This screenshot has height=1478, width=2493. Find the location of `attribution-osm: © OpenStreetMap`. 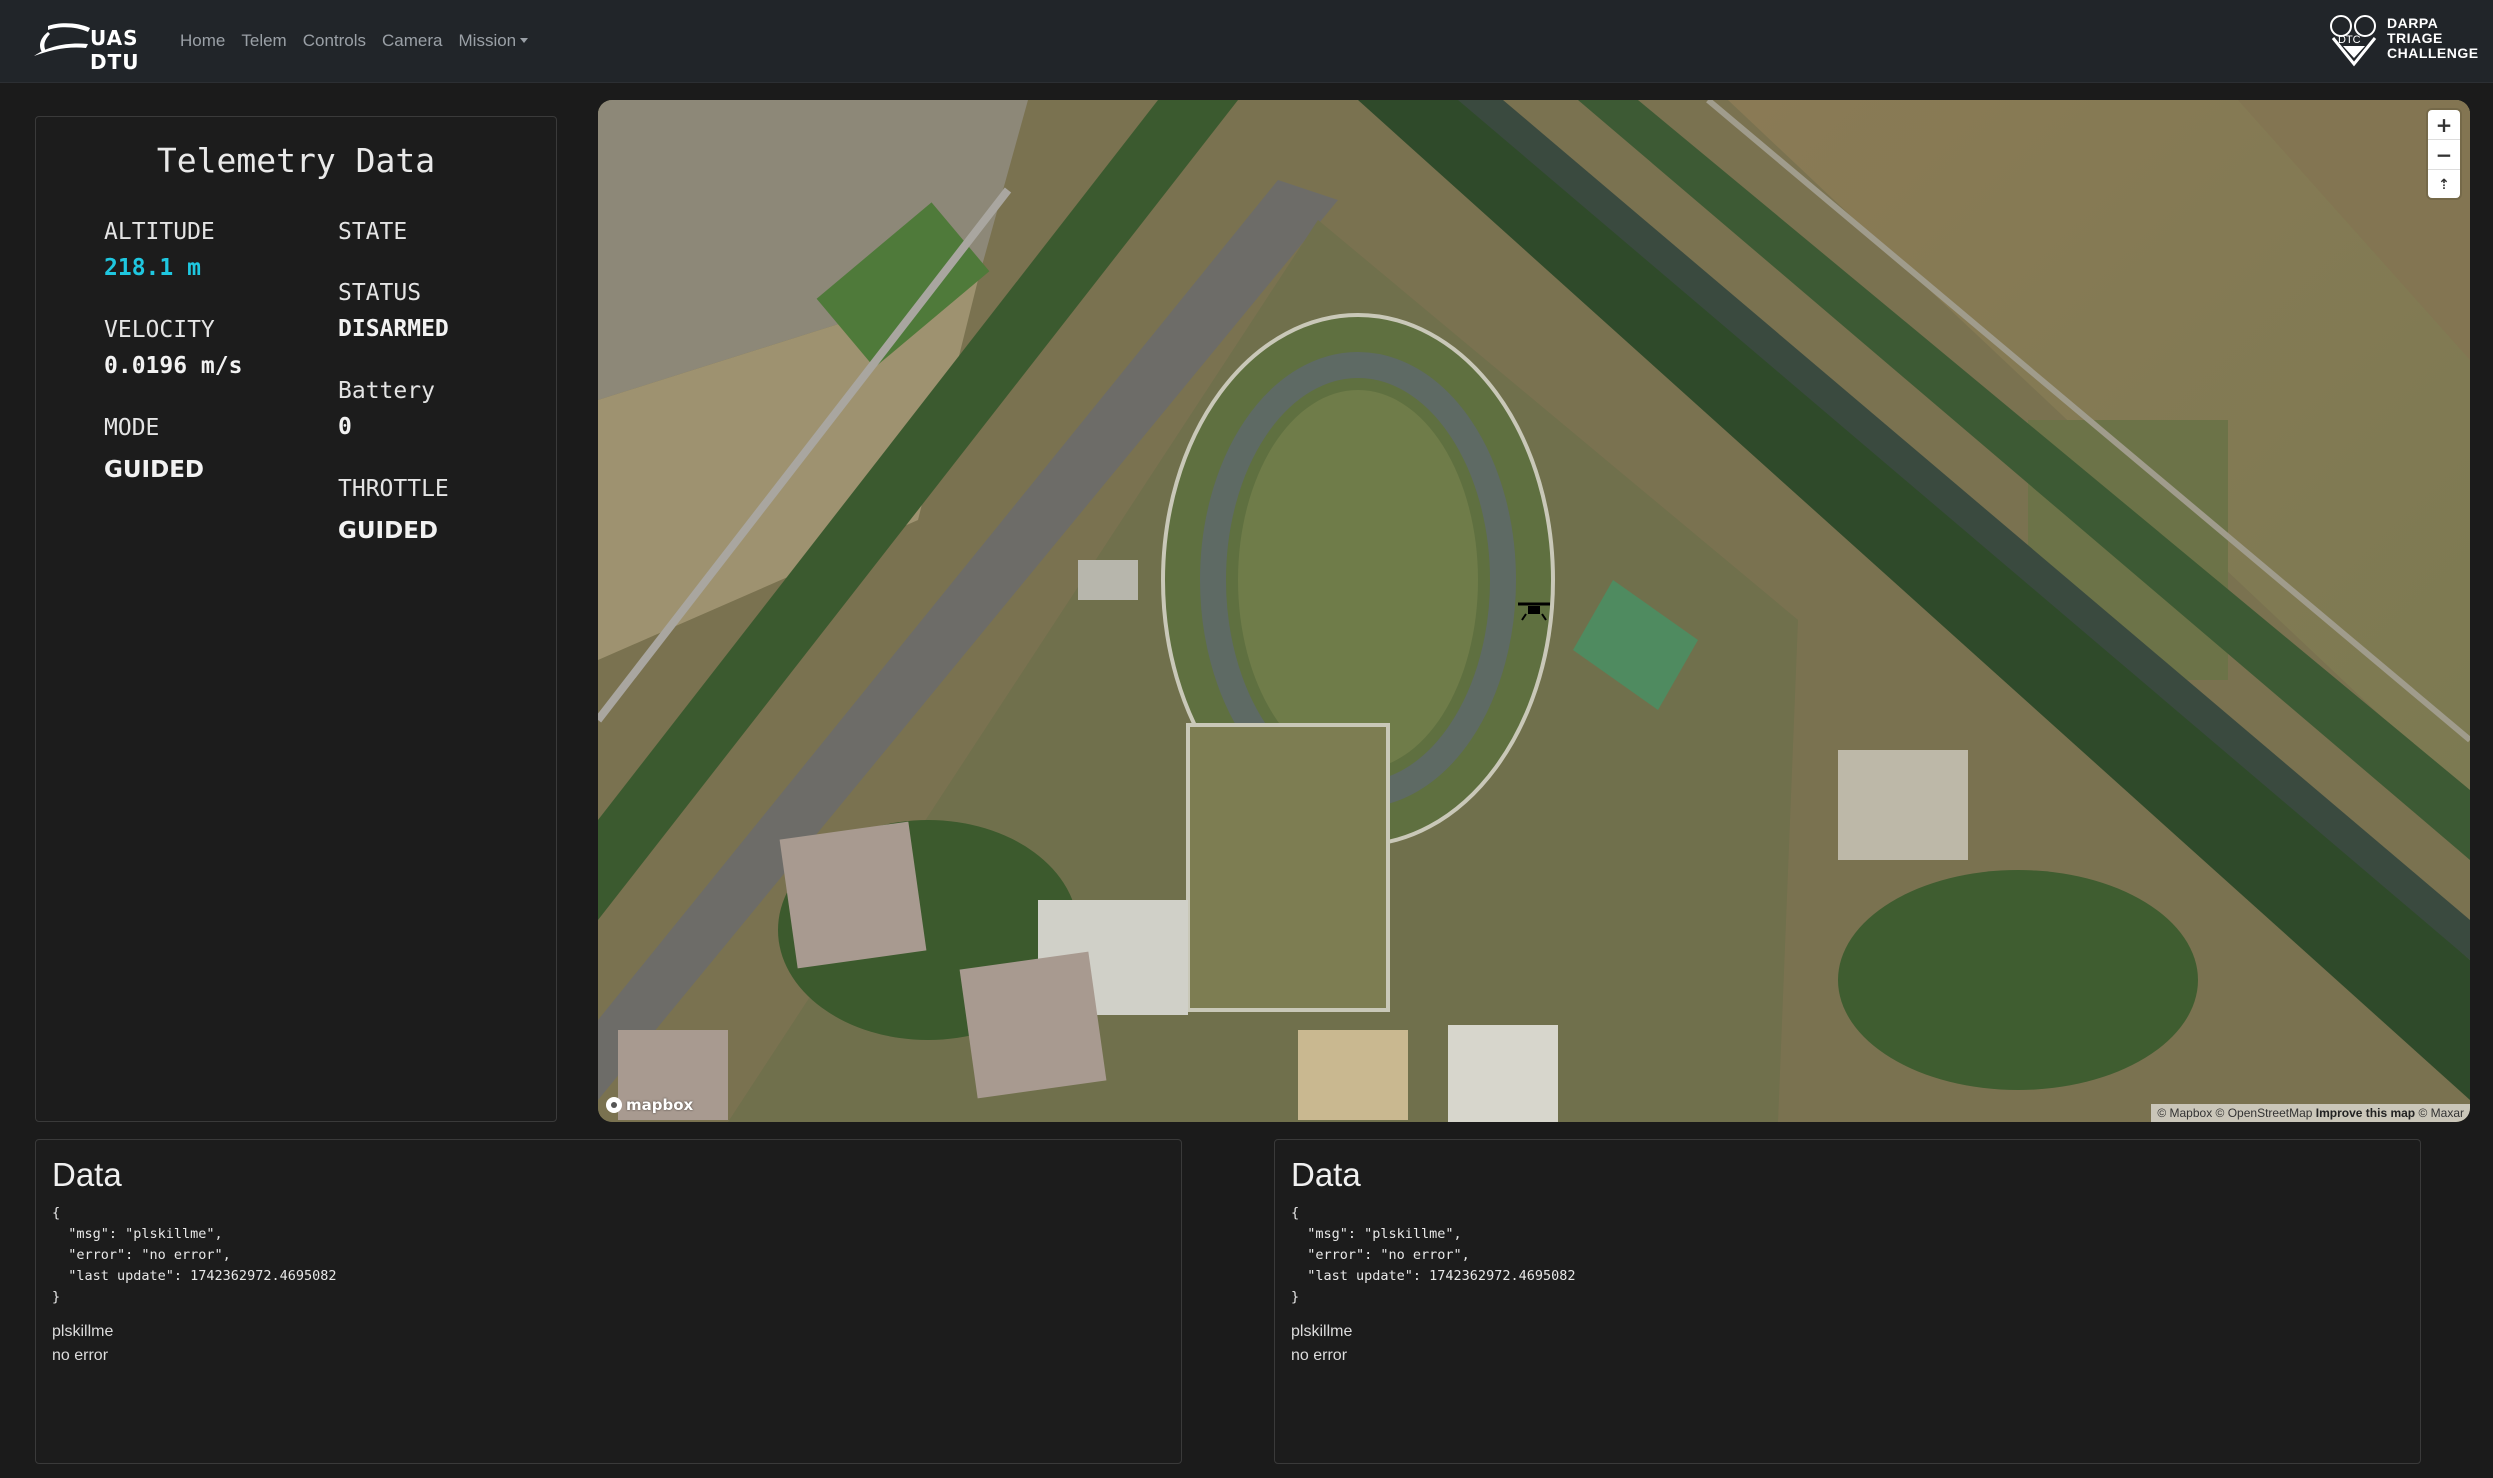

attribution-osm: © OpenStreetMap is located at coordinates (2264, 1113).